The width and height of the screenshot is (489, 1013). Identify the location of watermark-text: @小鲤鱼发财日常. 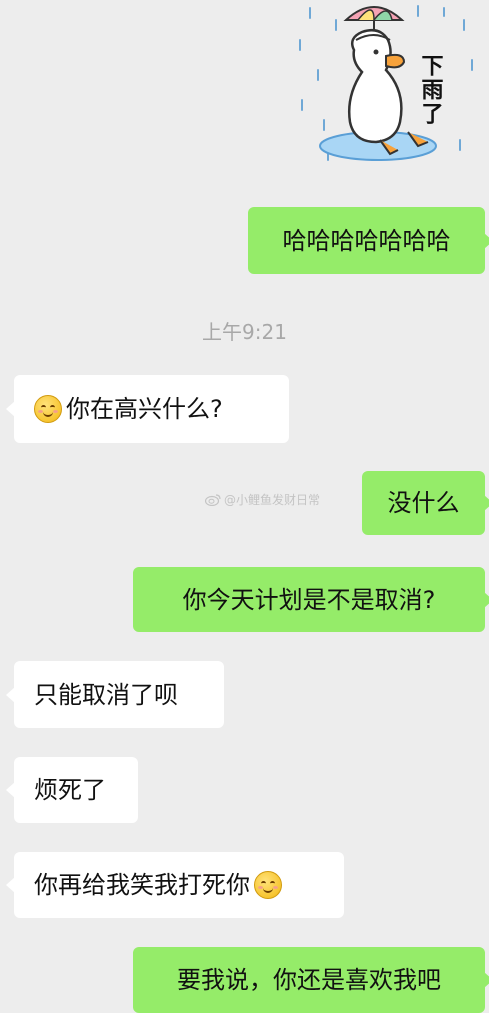
(272, 500).